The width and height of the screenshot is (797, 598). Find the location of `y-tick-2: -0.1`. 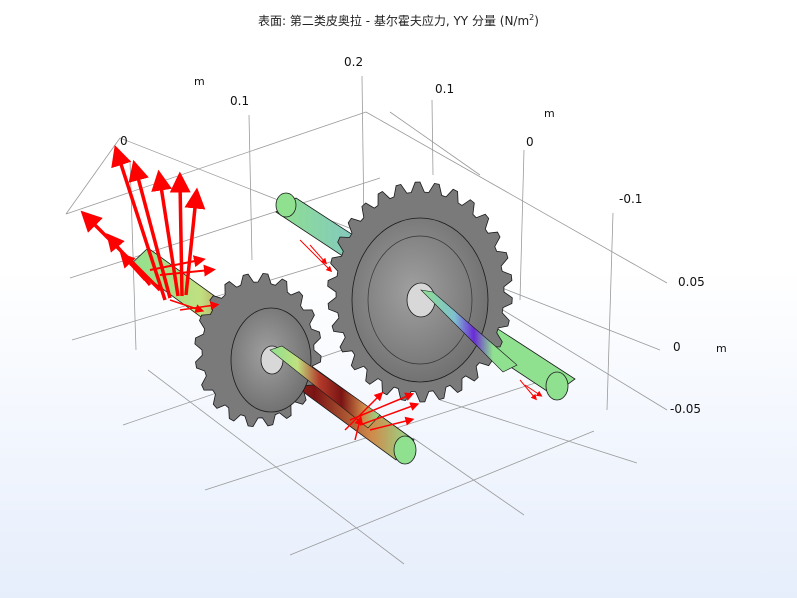

y-tick-2: -0.1 is located at coordinates (630, 199).